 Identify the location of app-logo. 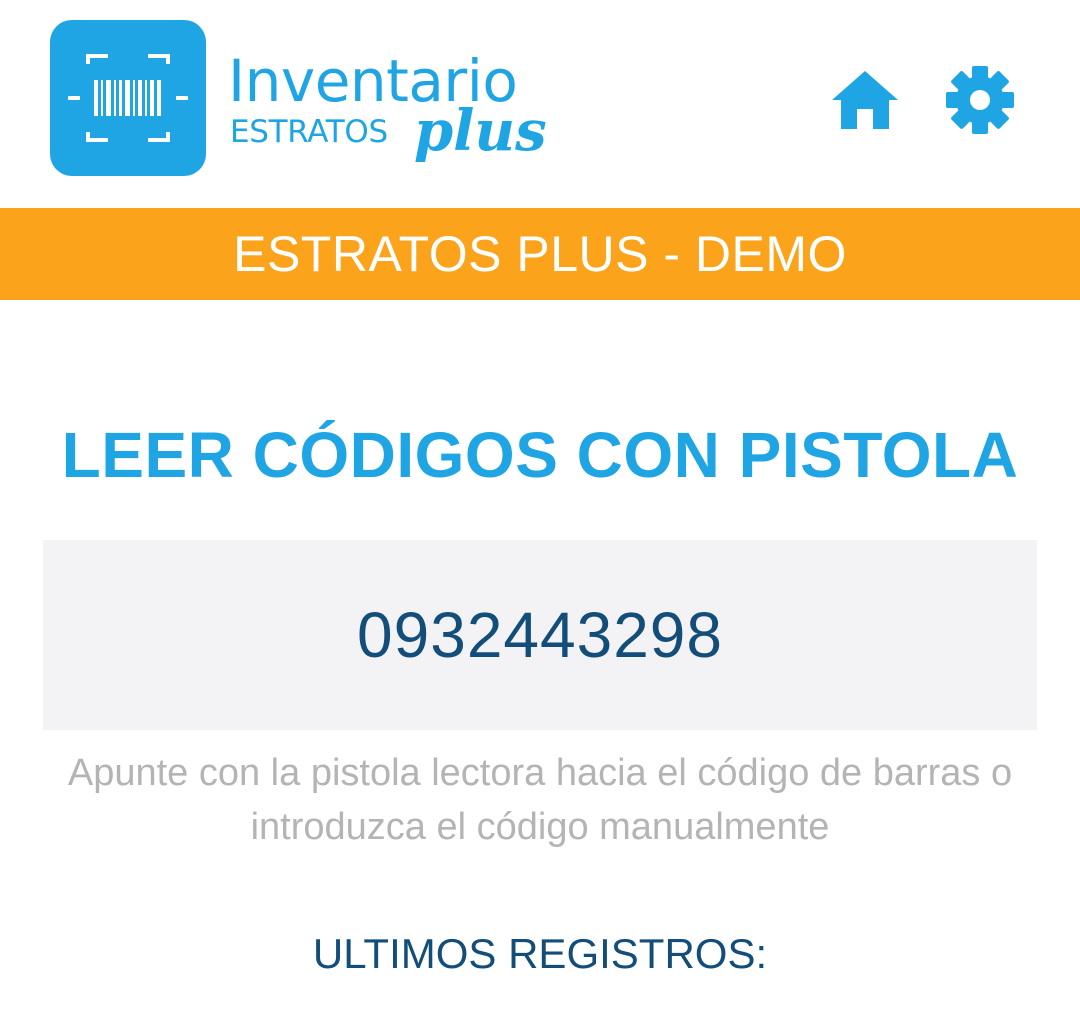
(128, 98).